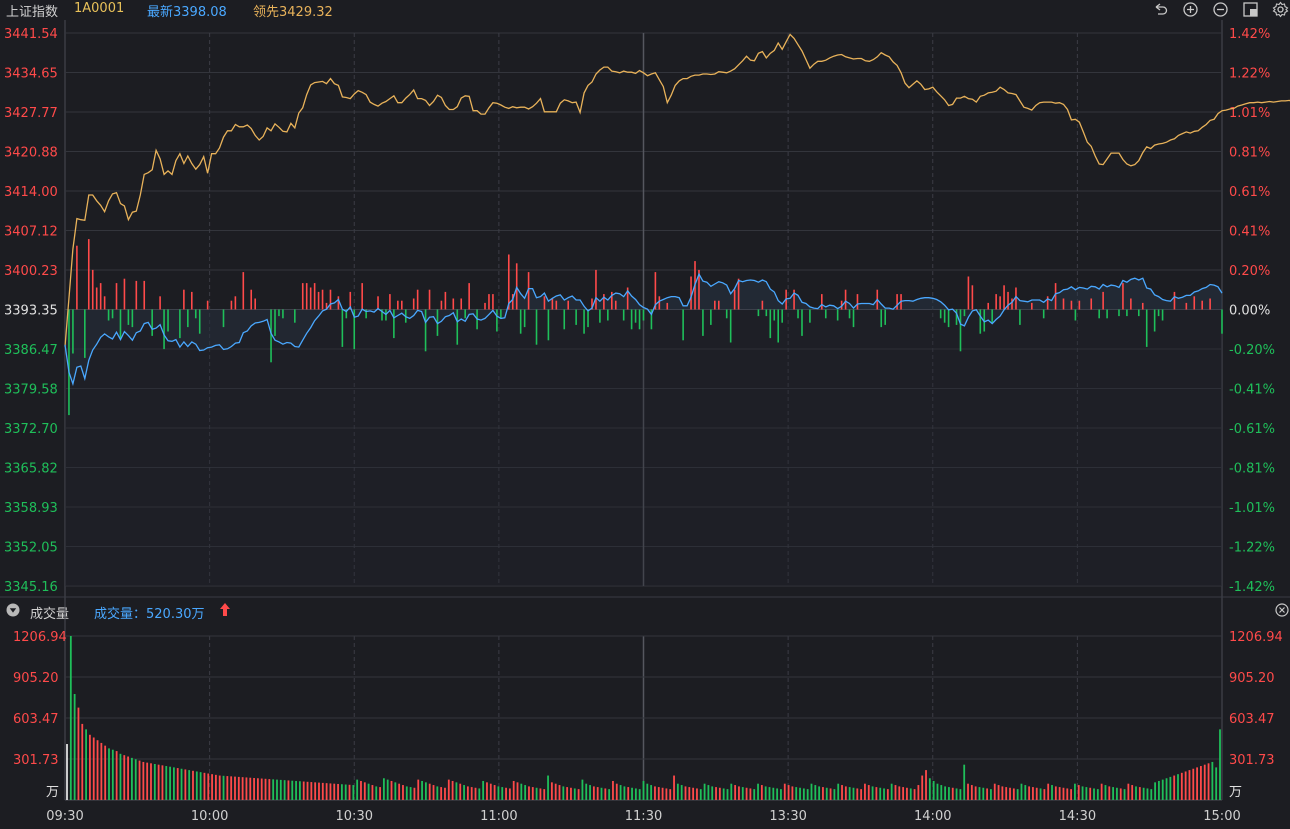  What do you see at coordinates (1252, 508) in the screenshot?
I see `y-tick-label-right: -1.01%` at bounding box center [1252, 508].